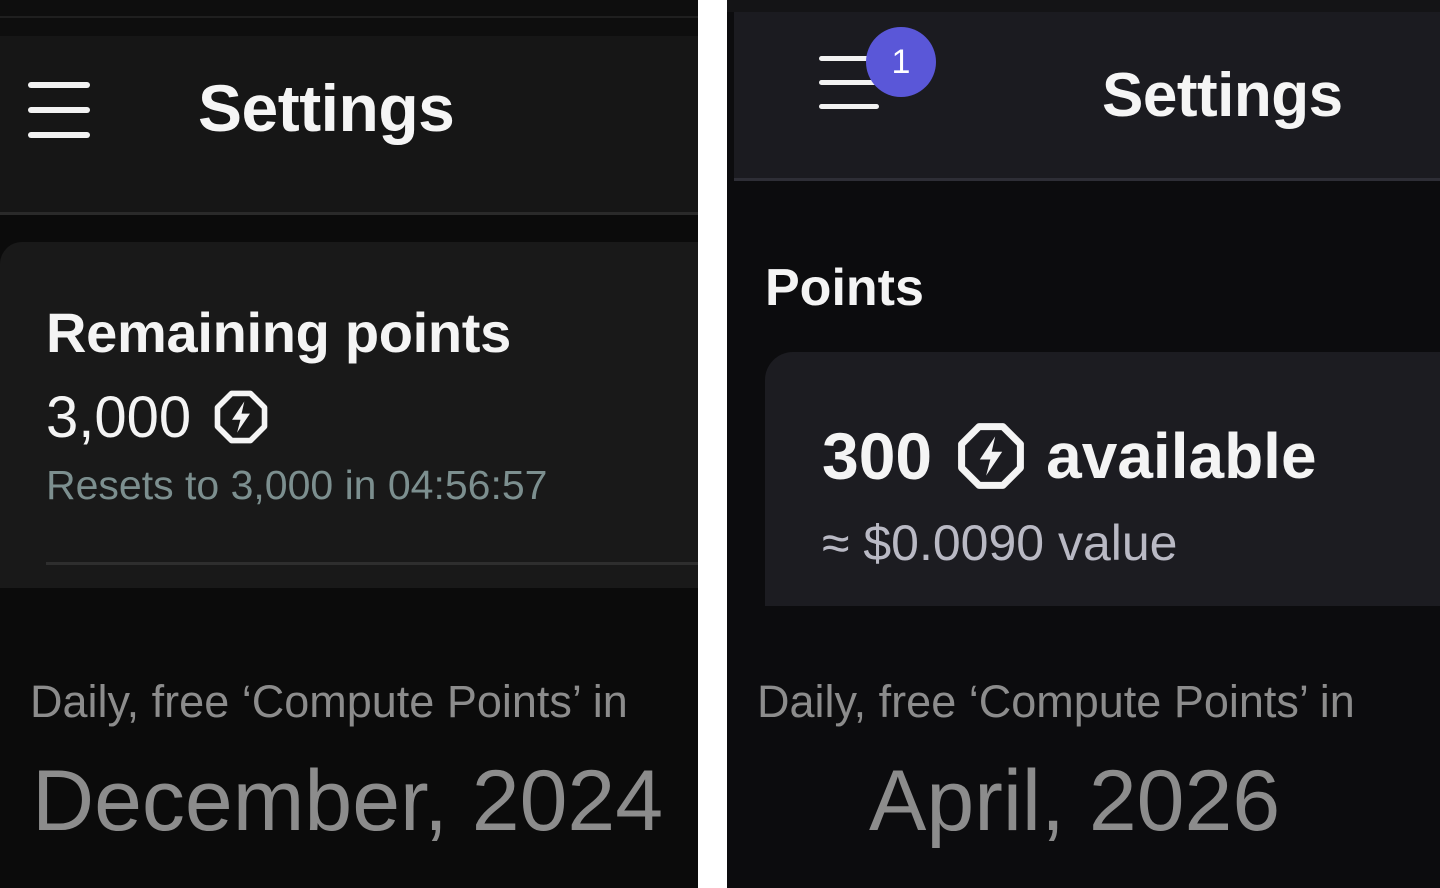 The width and height of the screenshot is (1440, 888). What do you see at coordinates (278, 332) in the screenshot?
I see `remaining-points-title: Remaining points` at bounding box center [278, 332].